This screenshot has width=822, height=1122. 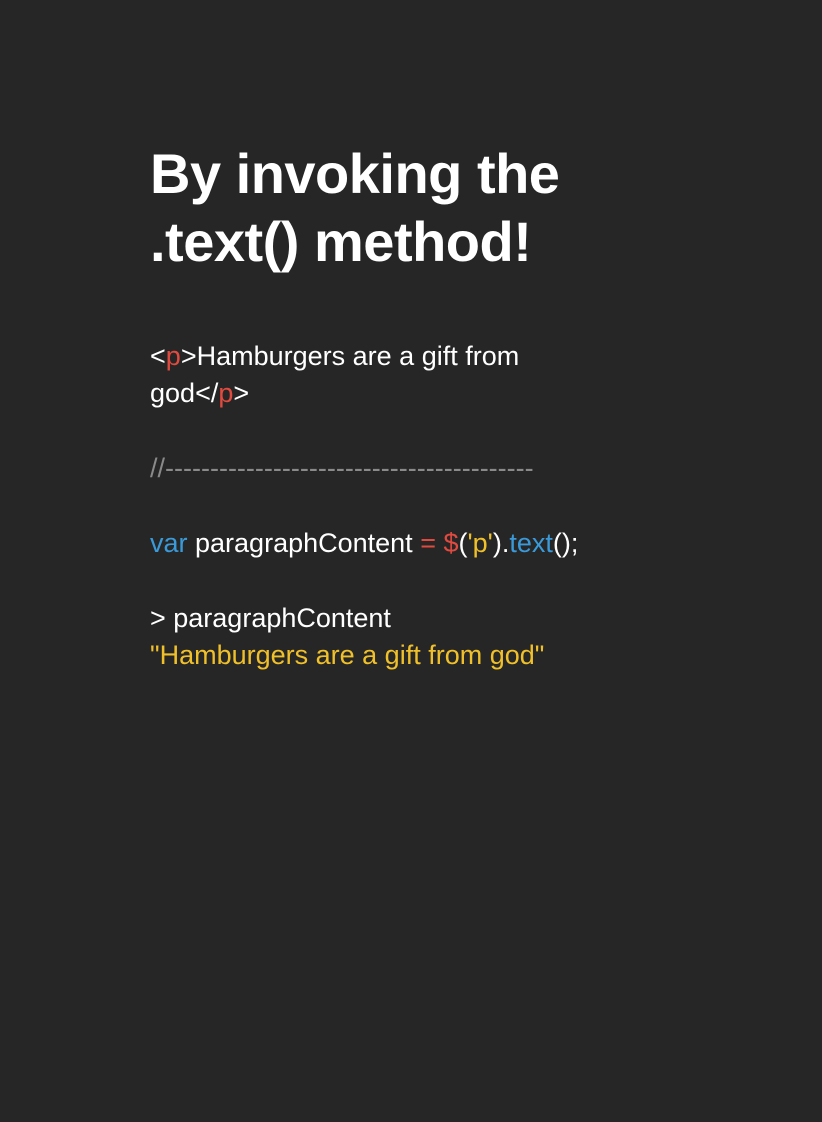 I want to click on html-line-2: god</p>, so click(x=470, y=393).